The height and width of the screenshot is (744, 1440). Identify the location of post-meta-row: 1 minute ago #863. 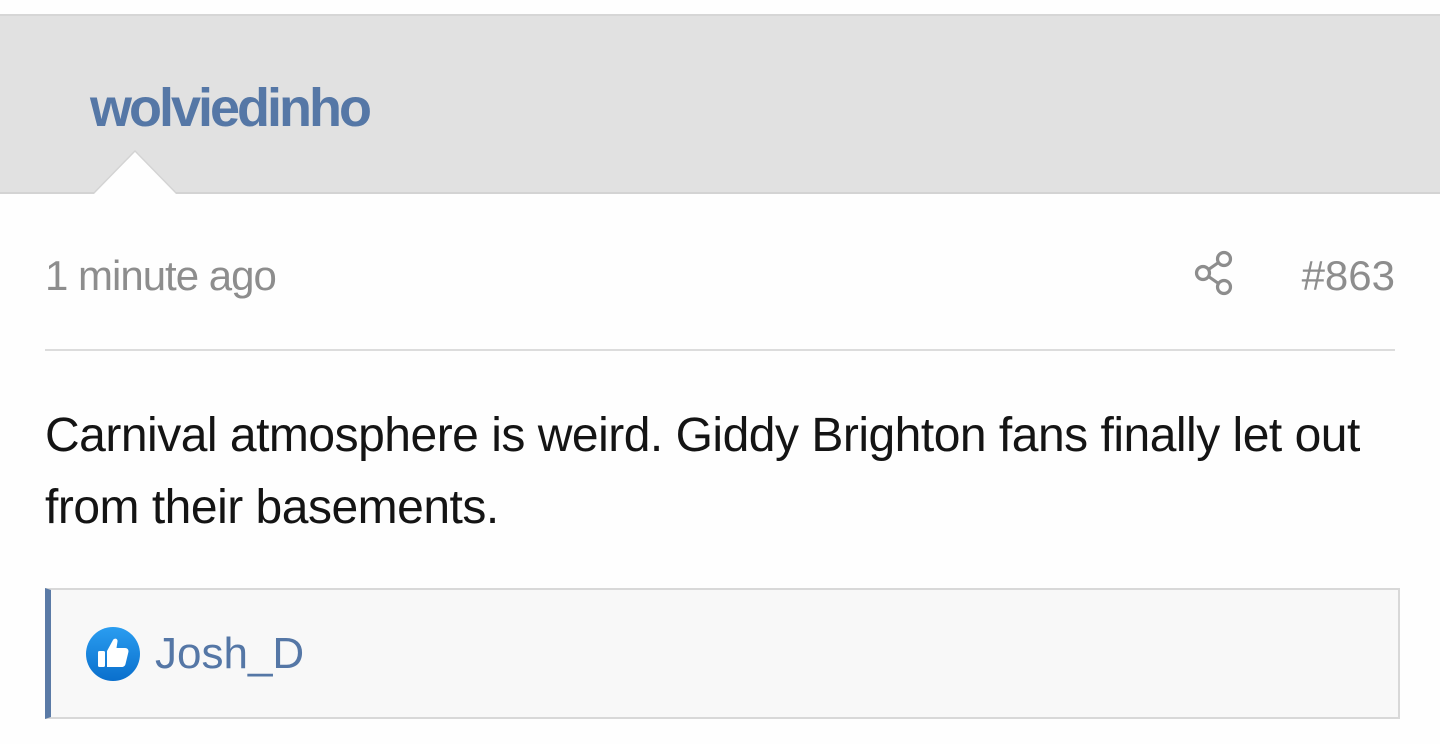
(720, 273).